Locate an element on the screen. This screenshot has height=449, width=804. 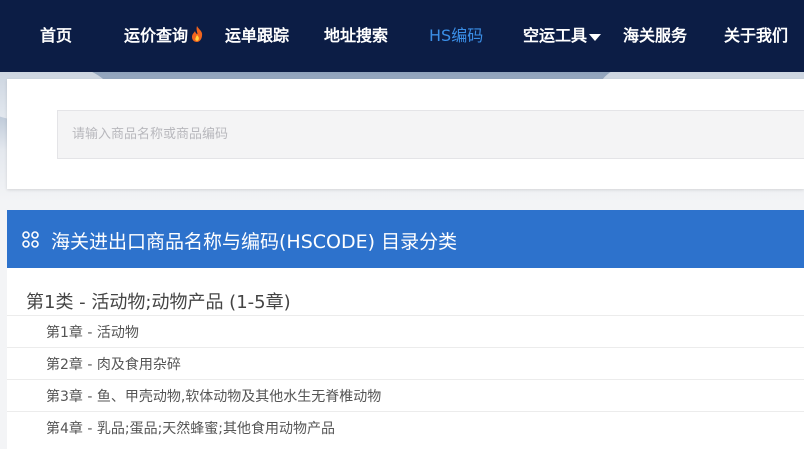
nav-item-home: 首页 is located at coordinates (56, 36).